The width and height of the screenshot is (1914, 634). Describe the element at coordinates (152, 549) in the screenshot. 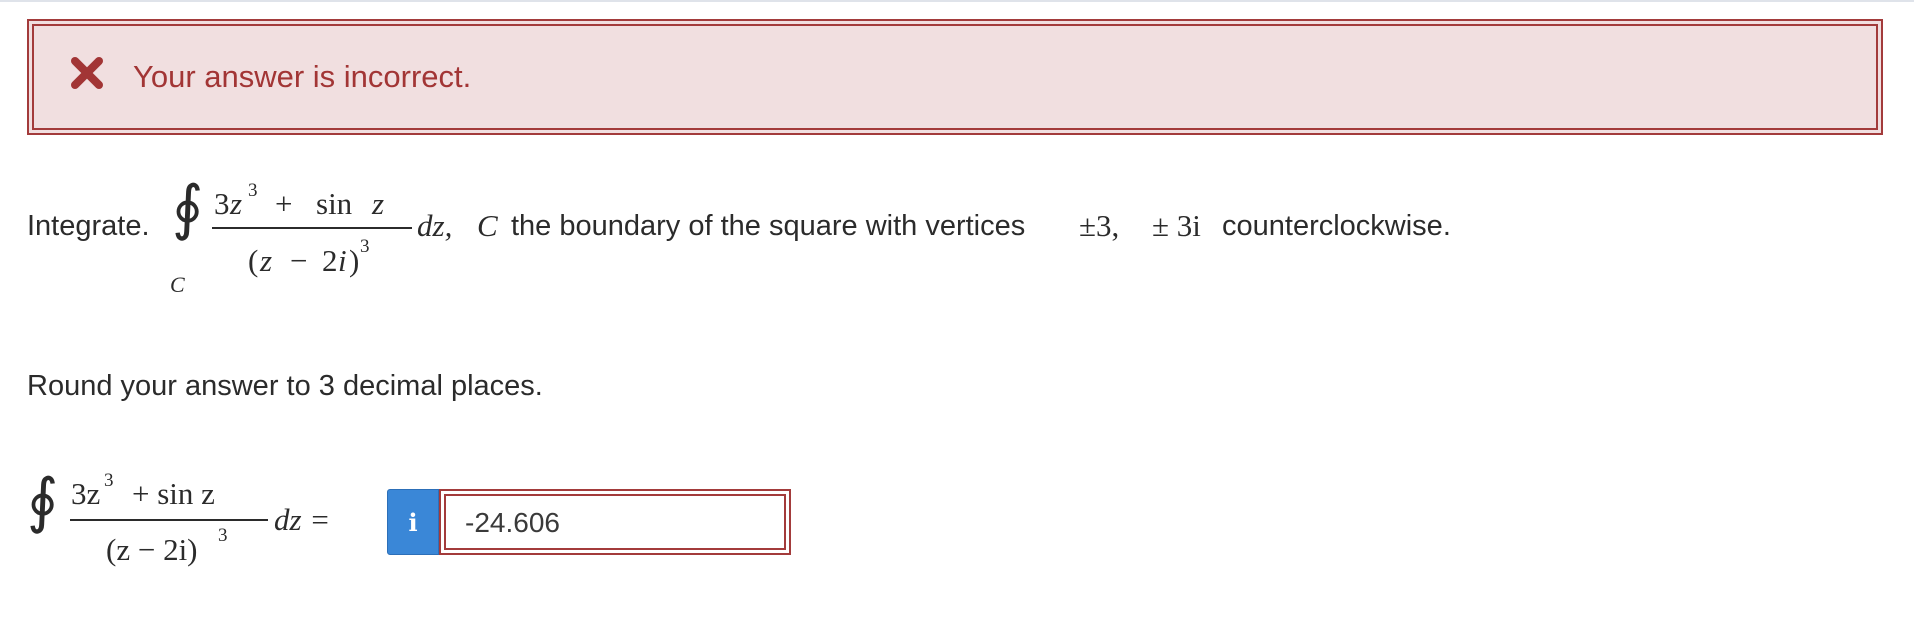

I see `answer-denominator: (z − 2i)` at that location.